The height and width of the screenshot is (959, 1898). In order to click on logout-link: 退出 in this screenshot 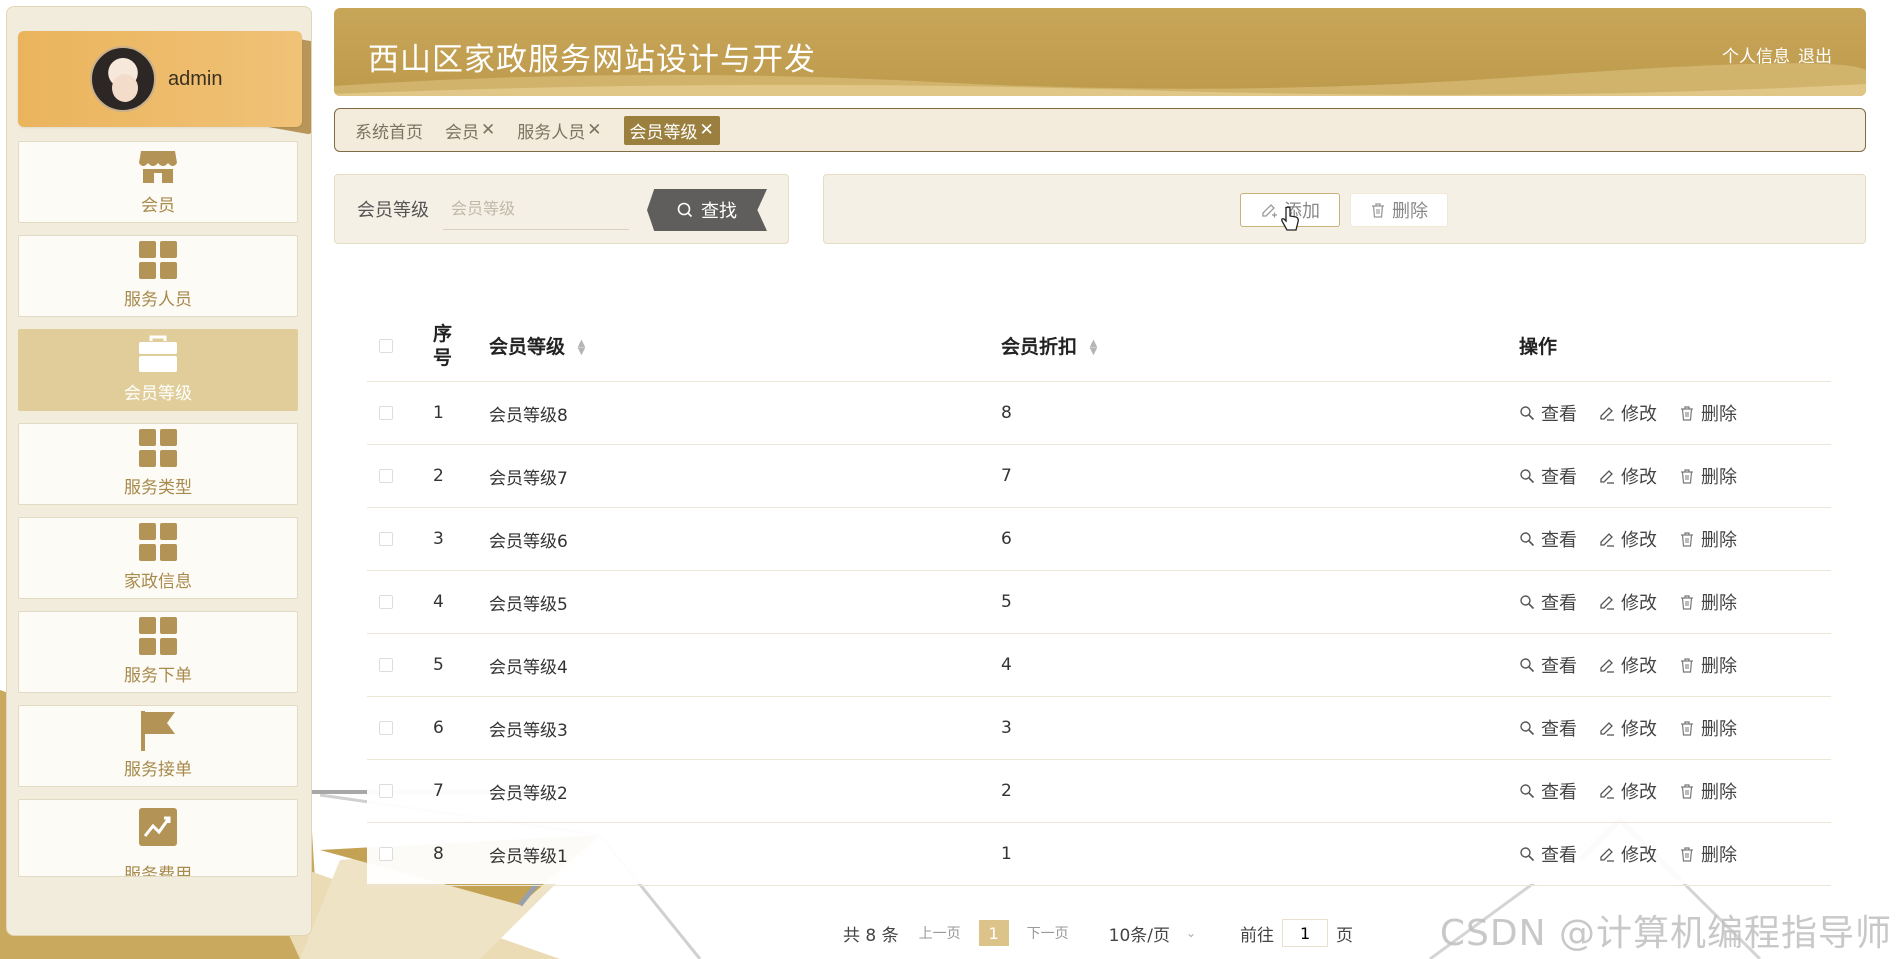, I will do `click(1815, 54)`.